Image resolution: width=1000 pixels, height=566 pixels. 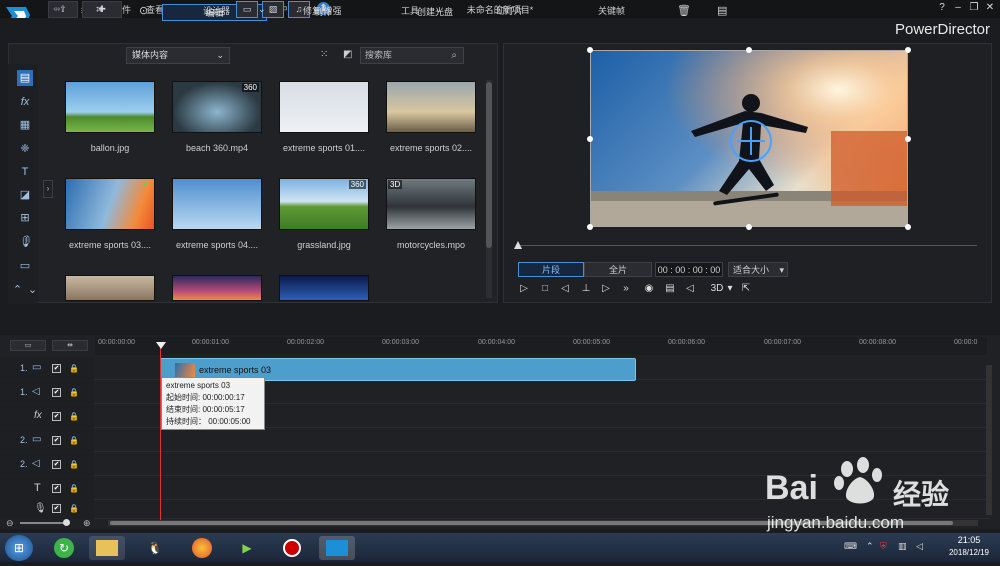 What do you see at coordinates (489, 165) in the screenshot?
I see `library-scrollbar-thumb` at bounding box center [489, 165].